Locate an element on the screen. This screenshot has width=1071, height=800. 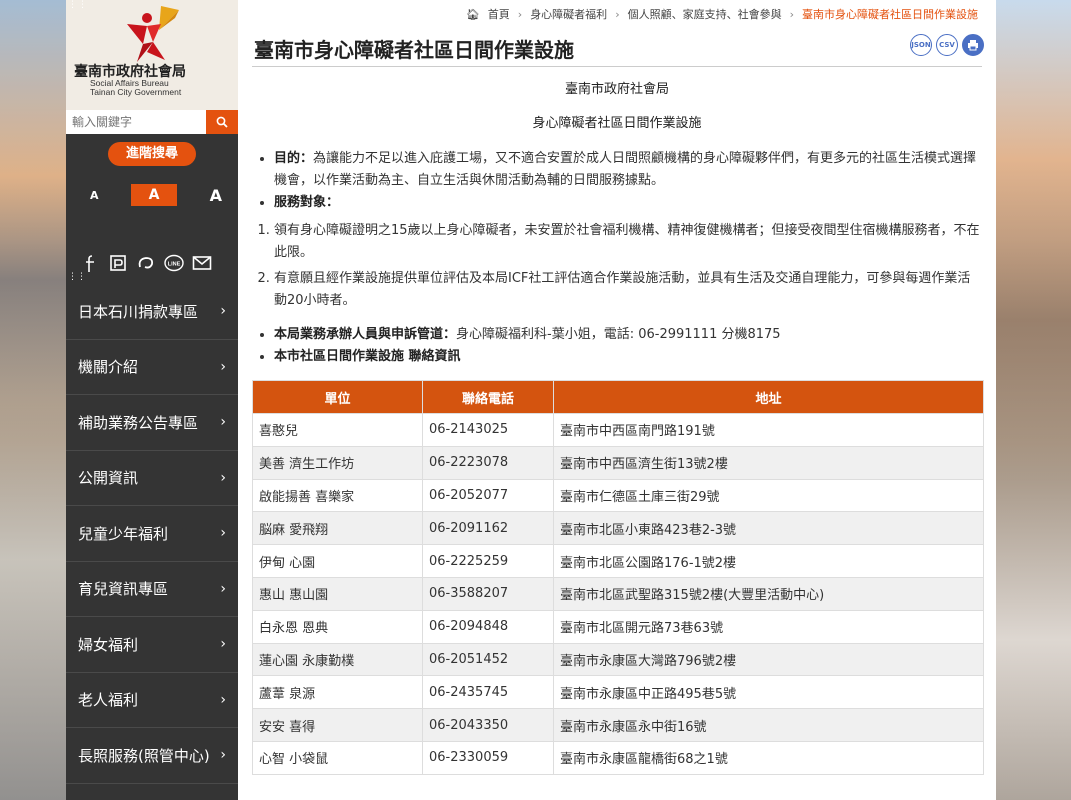
nav-item-long-term-care: 長照服務(照管中心) › is located at coordinates (152, 756).